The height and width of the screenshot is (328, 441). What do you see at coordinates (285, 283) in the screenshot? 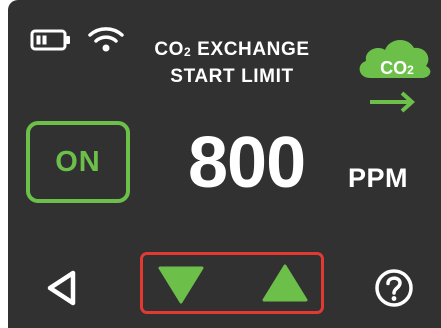
I see `up-triangle-icon` at bounding box center [285, 283].